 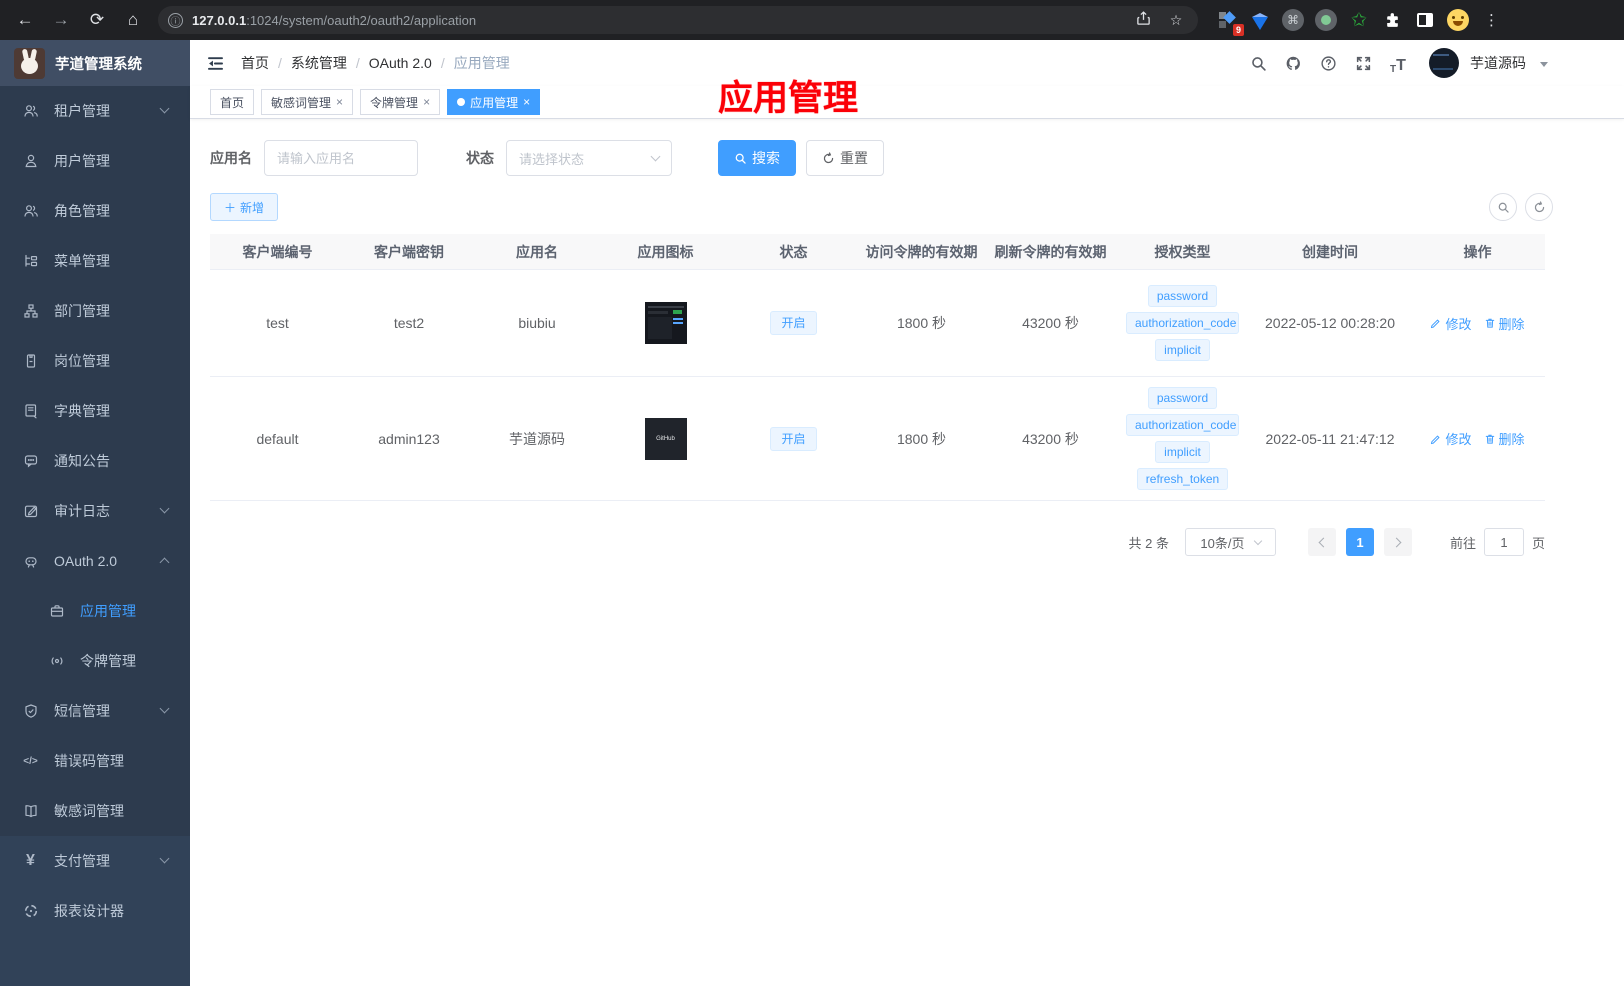 I want to click on segmented-circle-icon, so click(x=30, y=911).